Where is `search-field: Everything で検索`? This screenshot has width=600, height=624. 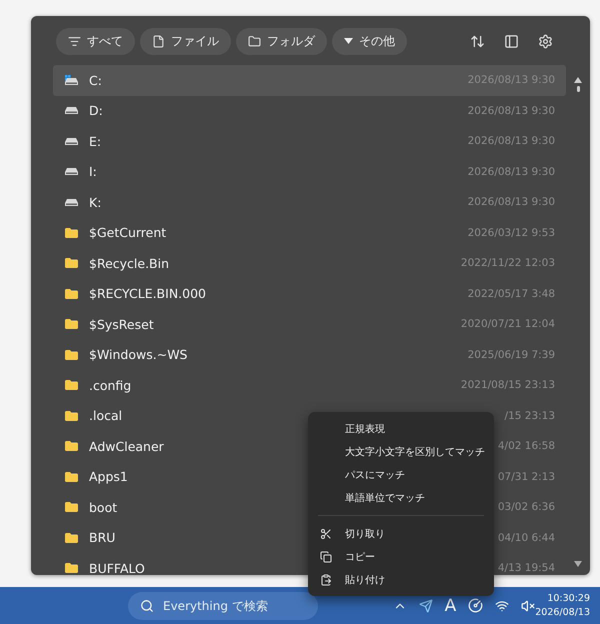 search-field: Everything で検索 is located at coordinates (233, 606).